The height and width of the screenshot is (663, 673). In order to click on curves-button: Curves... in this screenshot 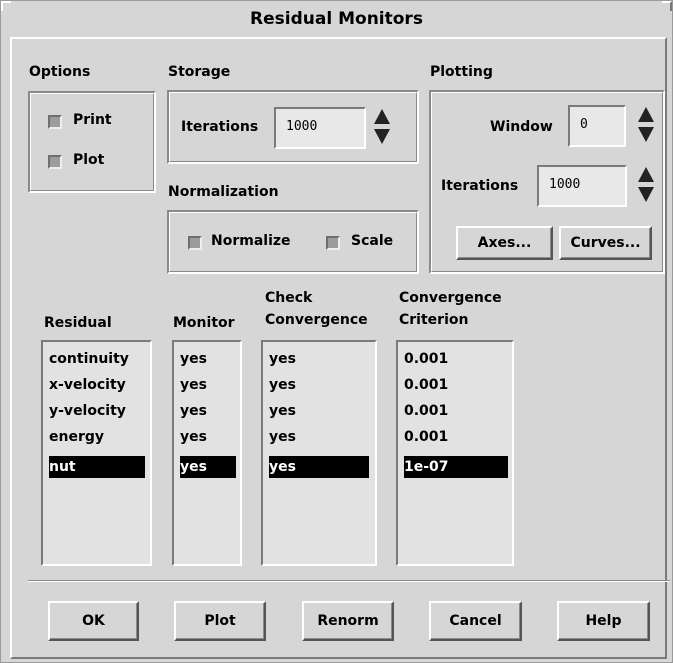, I will do `click(605, 243)`.